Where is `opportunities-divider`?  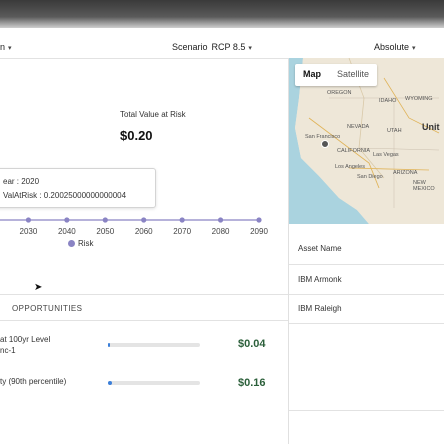
opportunities-divider is located at coordinates (144, 320).